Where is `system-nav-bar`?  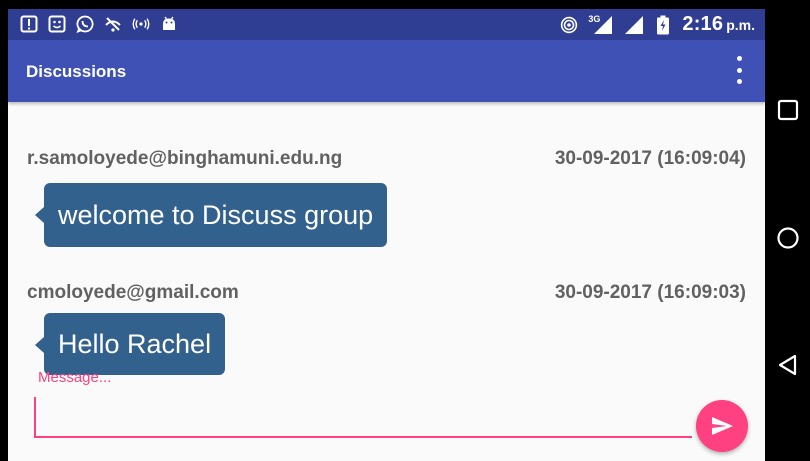
system-nav-bar is located at coordinates (787, 230).